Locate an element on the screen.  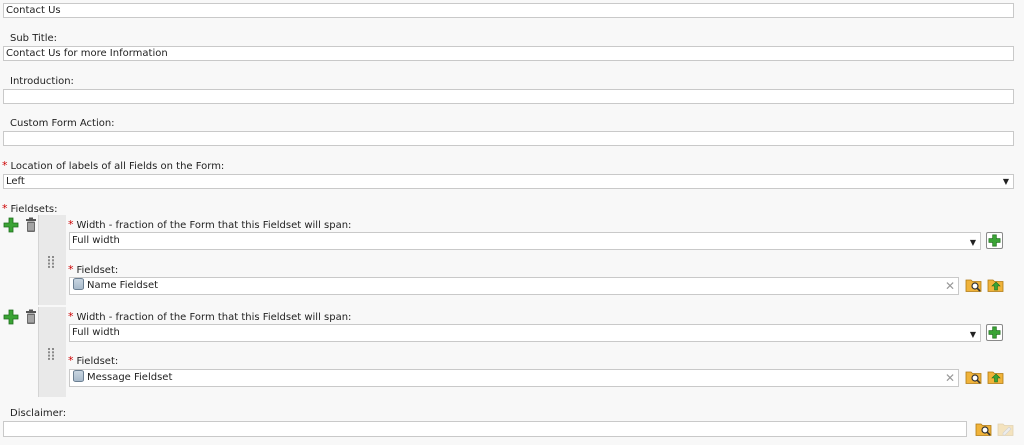
custom-action-input is located at coordinates (508, 138).